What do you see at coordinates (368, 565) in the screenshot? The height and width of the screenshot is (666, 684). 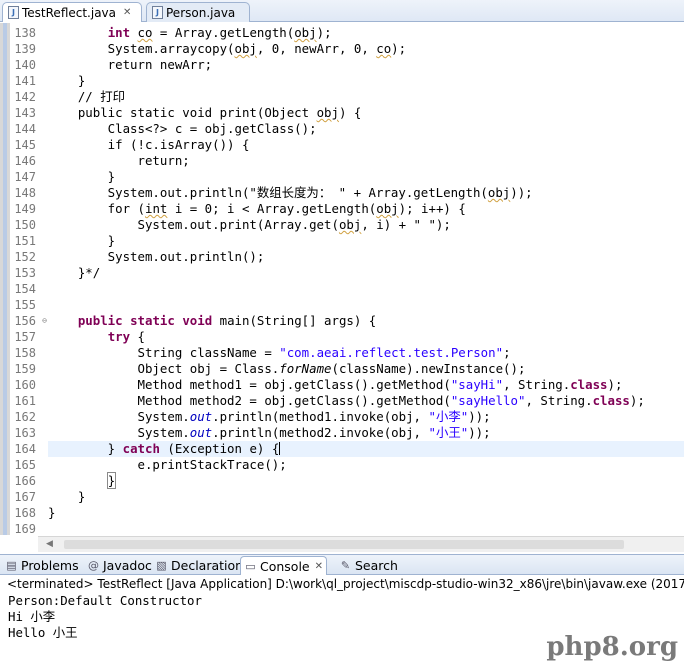 I see `tab-search: ✎ Search` at bounding box center [368, 565].